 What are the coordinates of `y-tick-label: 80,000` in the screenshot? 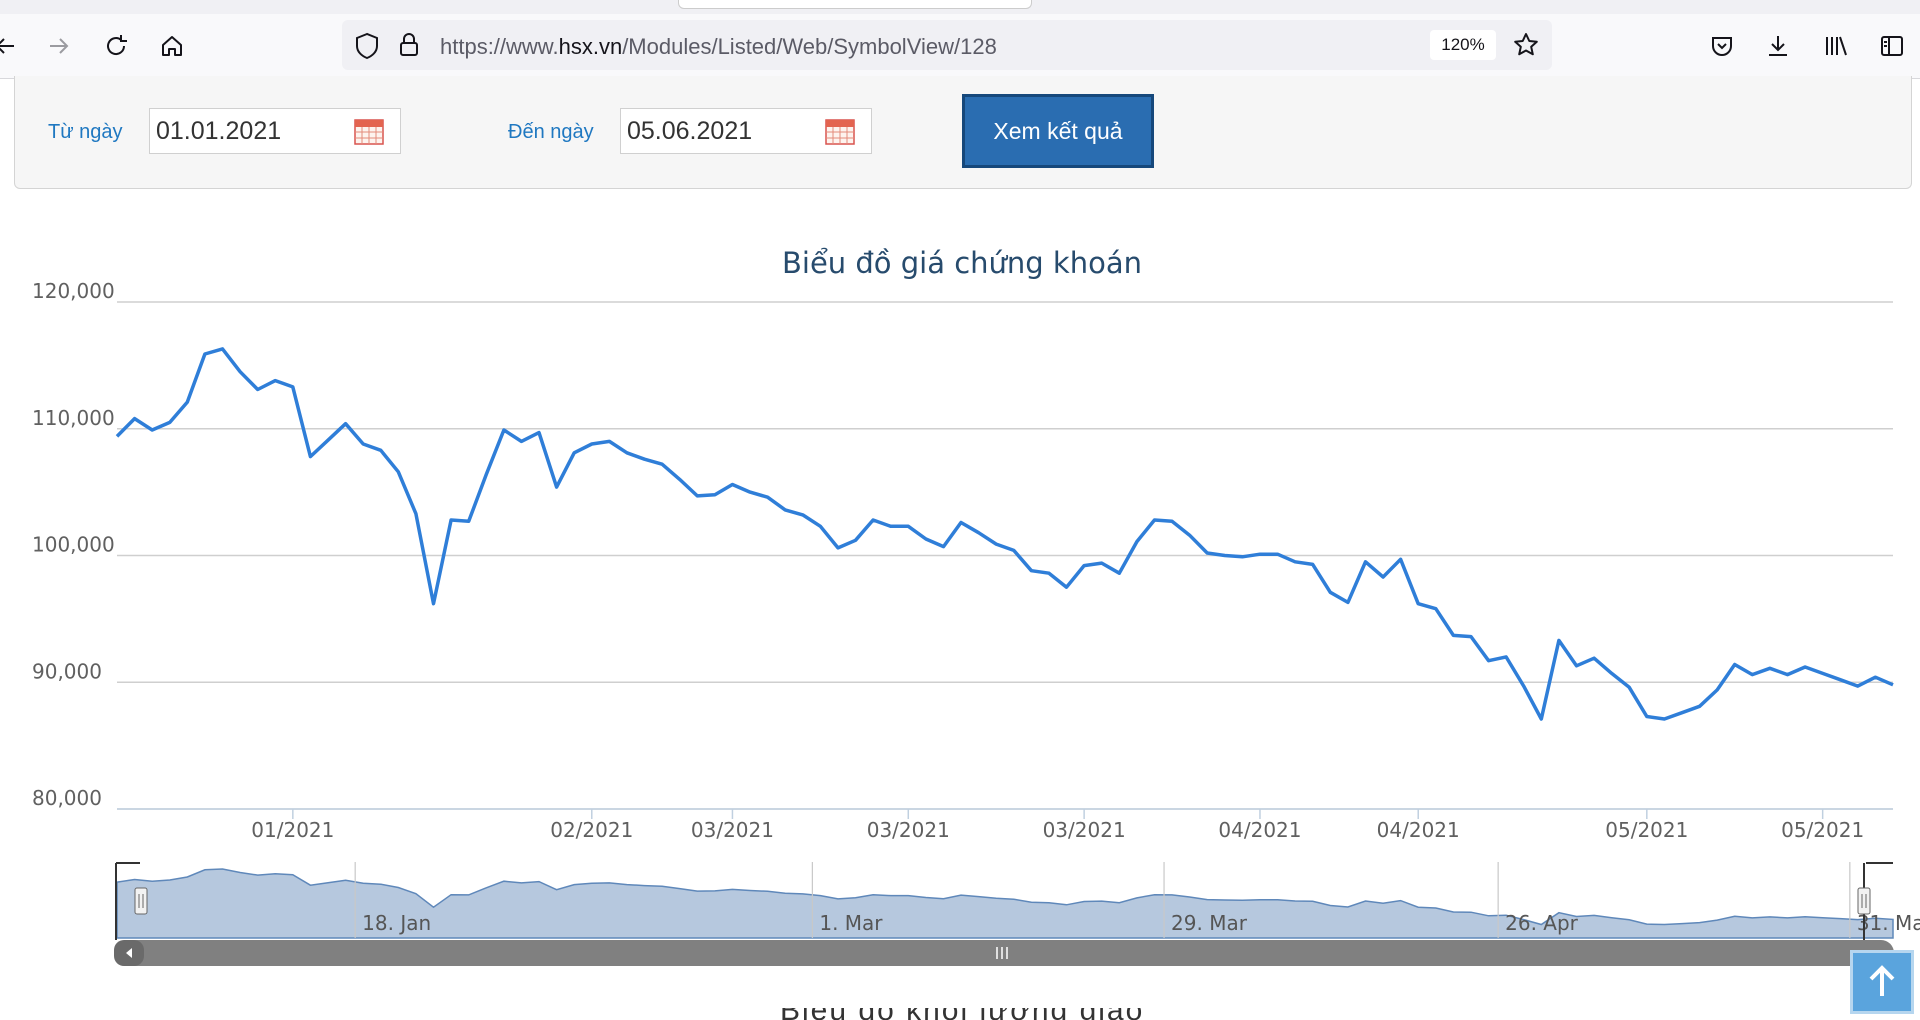 It's located at (67, 798).